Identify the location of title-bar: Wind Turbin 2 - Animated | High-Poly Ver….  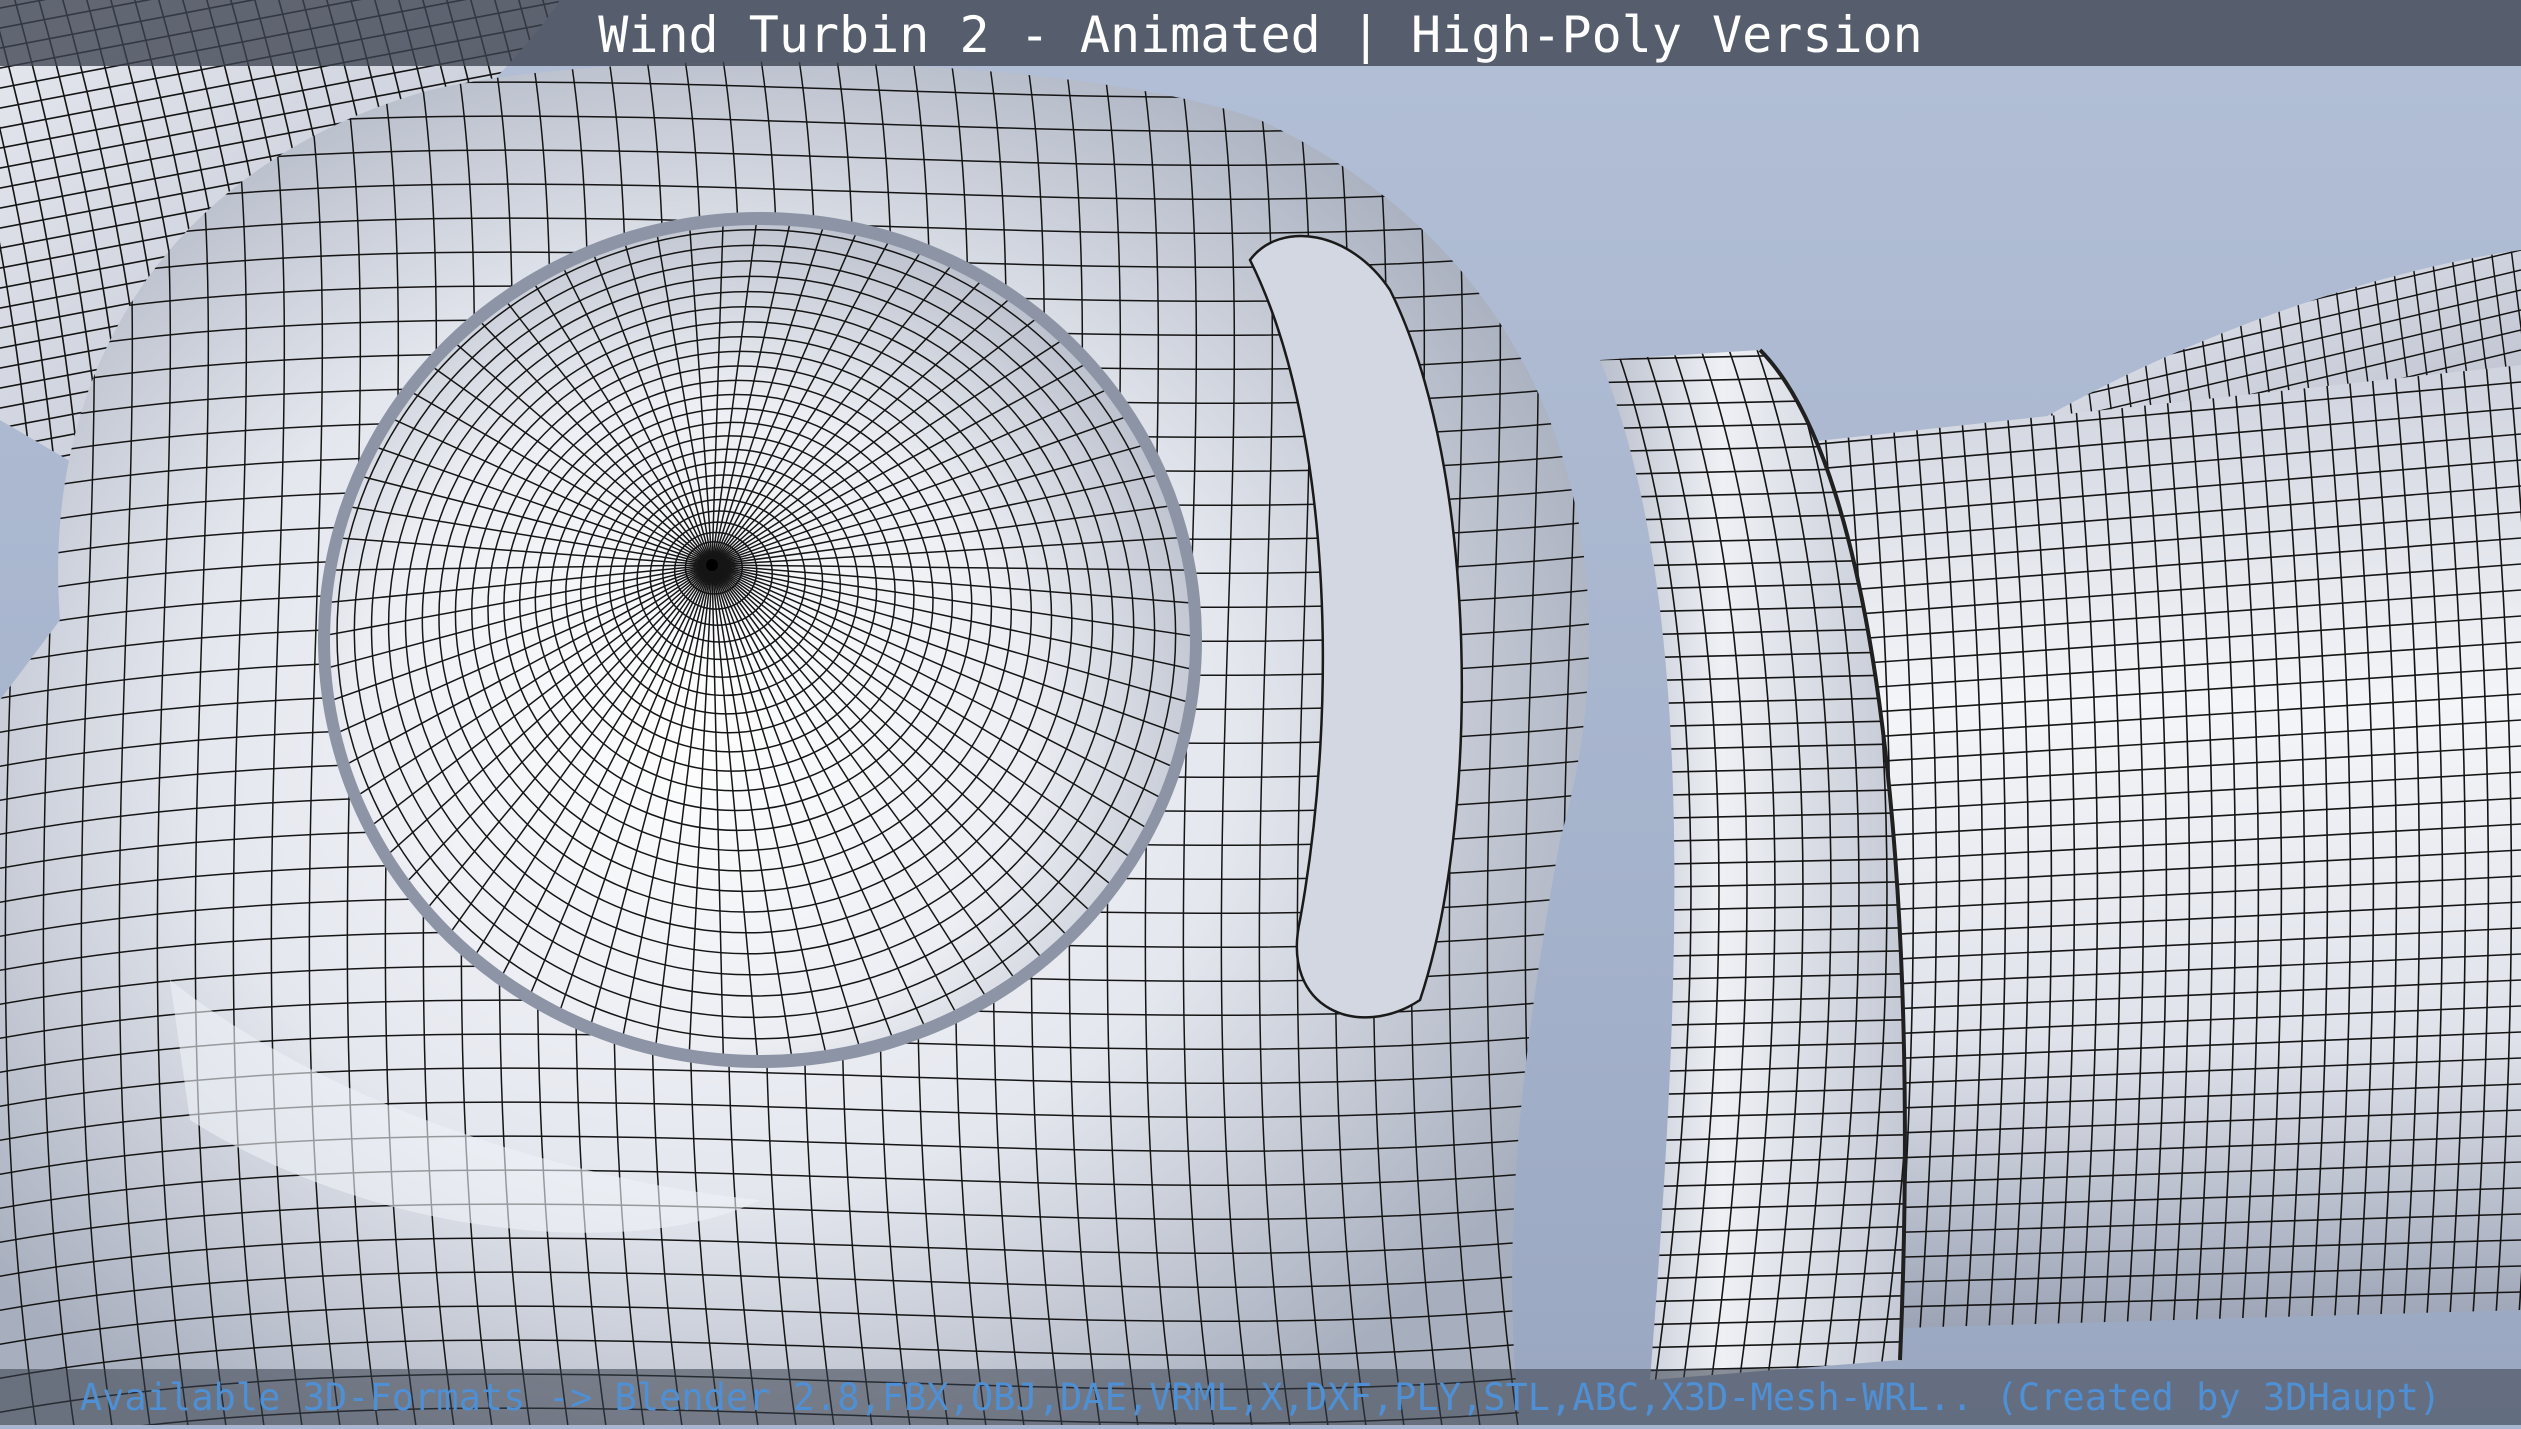
(1260, 33).